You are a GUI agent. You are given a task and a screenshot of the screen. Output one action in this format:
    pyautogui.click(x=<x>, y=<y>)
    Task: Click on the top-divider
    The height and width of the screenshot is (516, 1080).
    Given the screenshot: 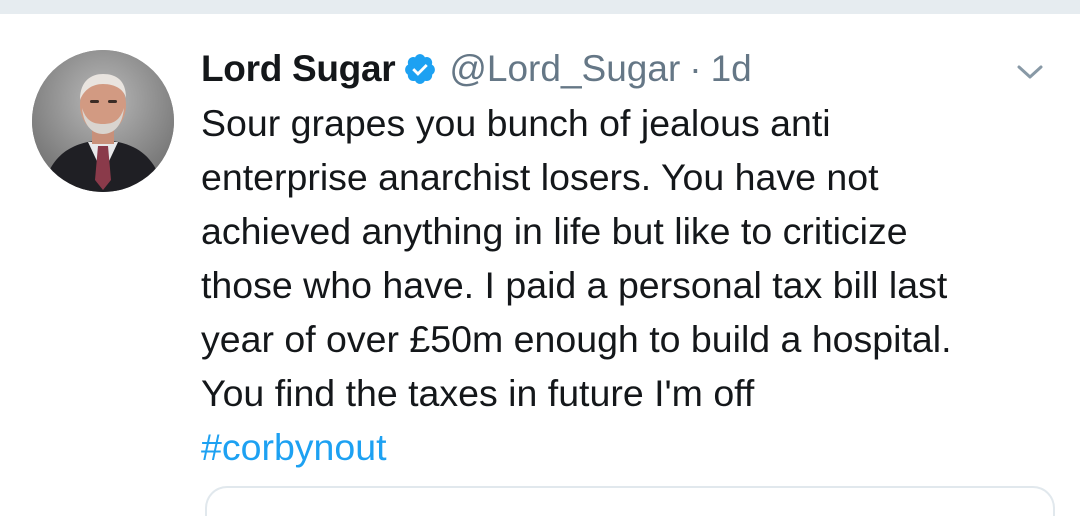 What is the action you would take?
    pyautogui.click(x=540, y=7)
    